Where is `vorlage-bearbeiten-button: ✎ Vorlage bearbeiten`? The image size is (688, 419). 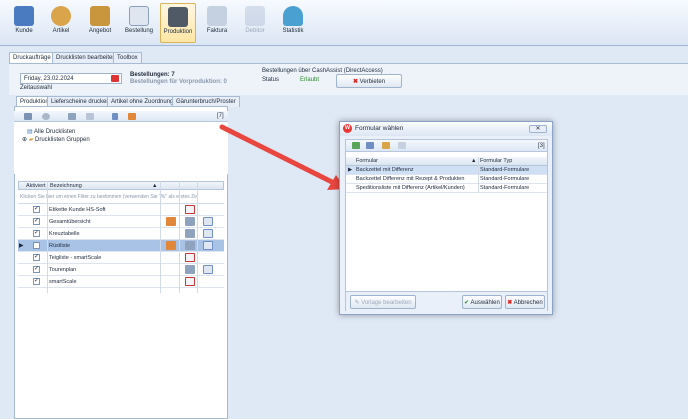 vorlage-bearbeiten-button: ✎ Vorlage bearbeiten is located at coordinates (383, 302).